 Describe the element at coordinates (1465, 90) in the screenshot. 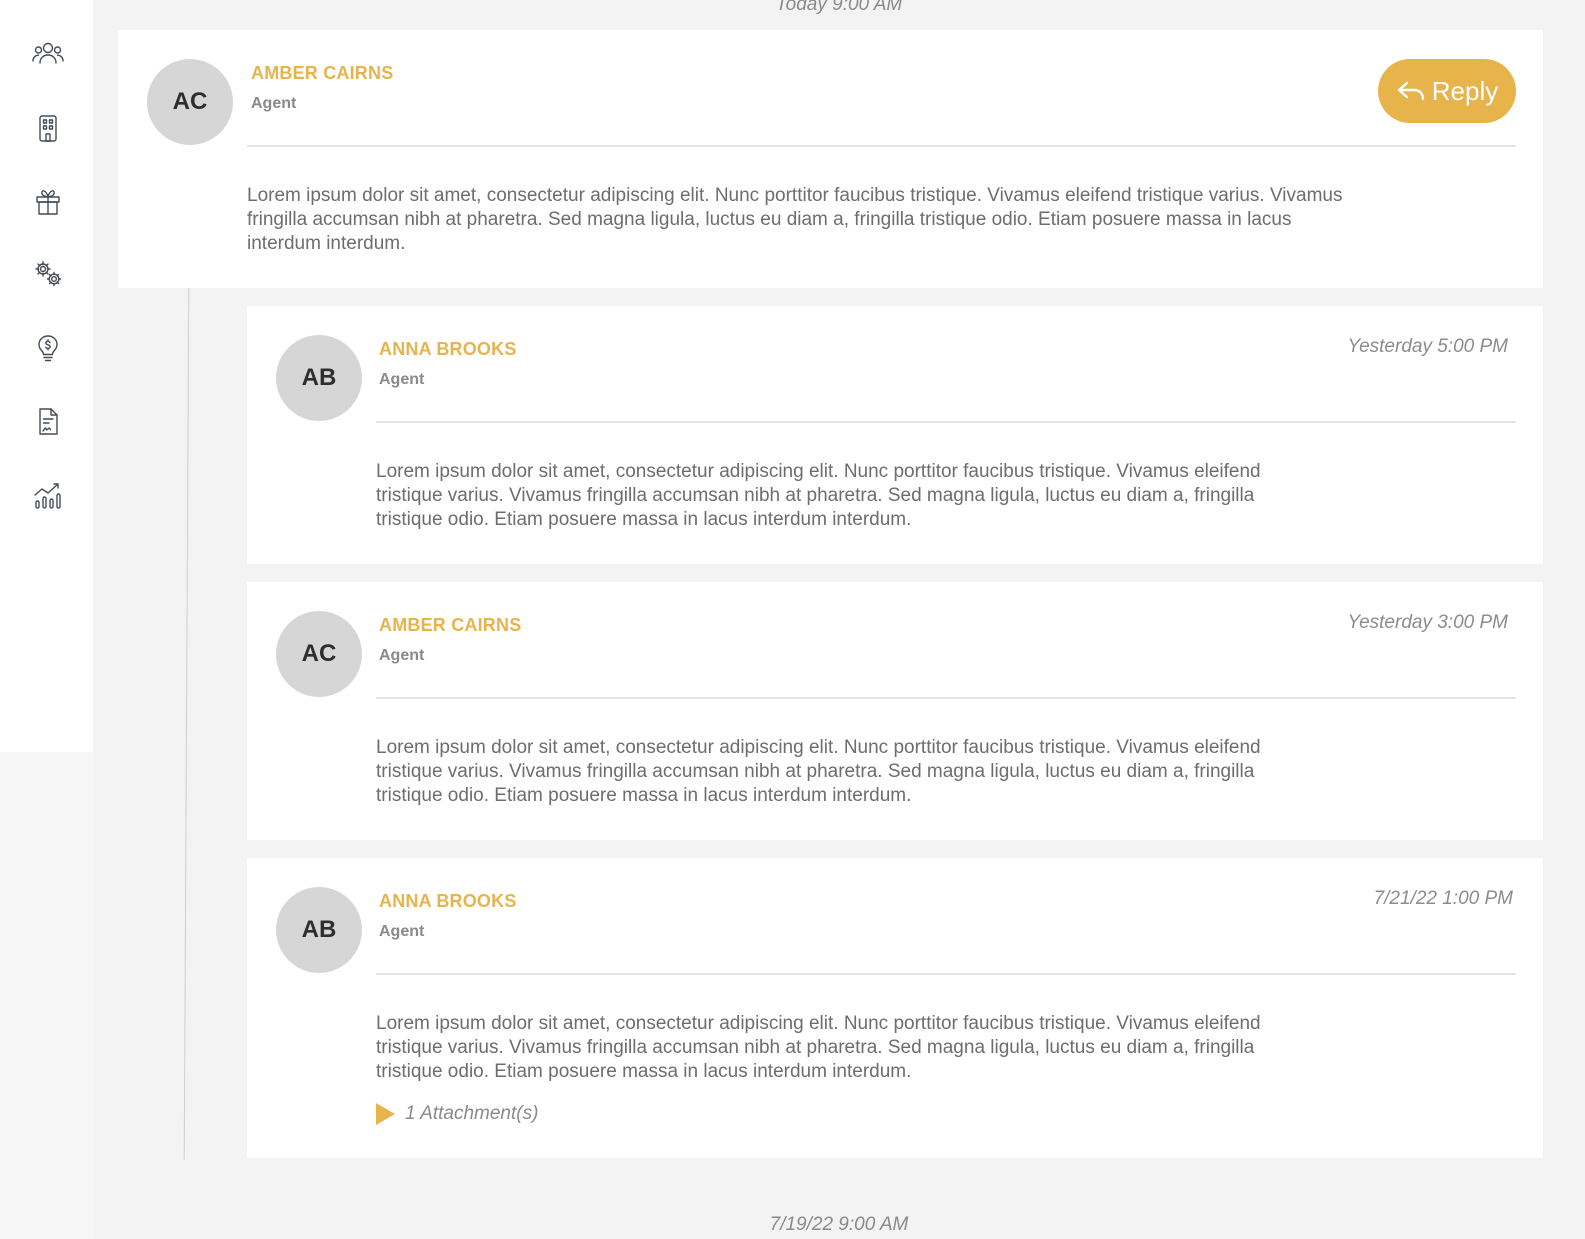

I see `reply-label: Reply` at that location.